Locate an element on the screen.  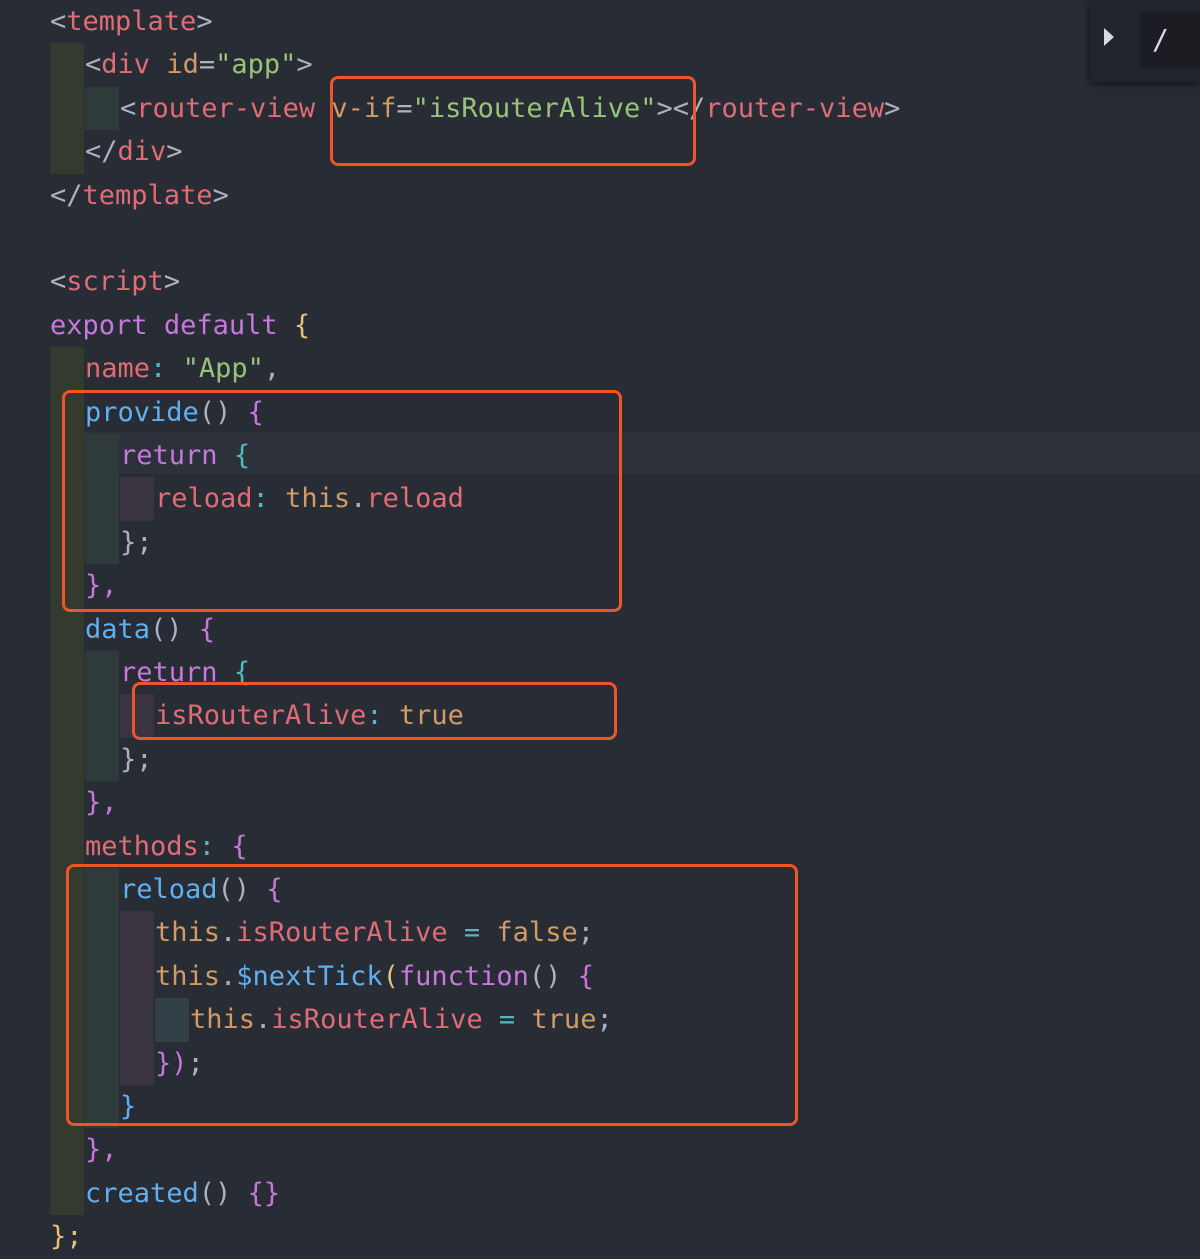
code-token: methods is located at coordinates (142, 846).